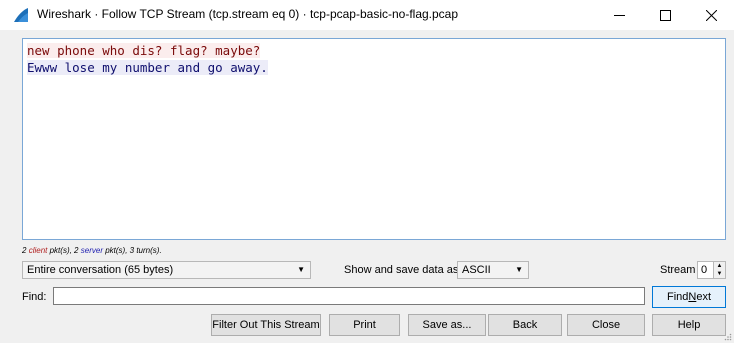 The width and height of the screenshot is (734, 343). What do you see at coordinates (21, 15) in the screenshot?
I see `wireshark-fin-icon` at bounding box center [21, 15].